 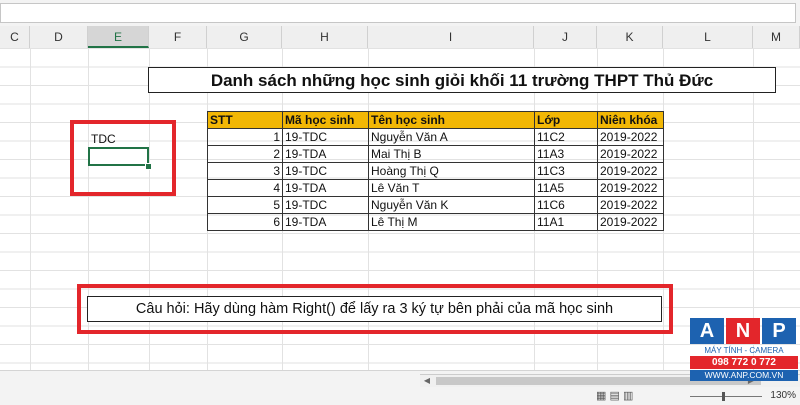 What do you see at coordinates (118, 156) in the screenshot?
I see `active-cell` at bounding box center [118, 156].